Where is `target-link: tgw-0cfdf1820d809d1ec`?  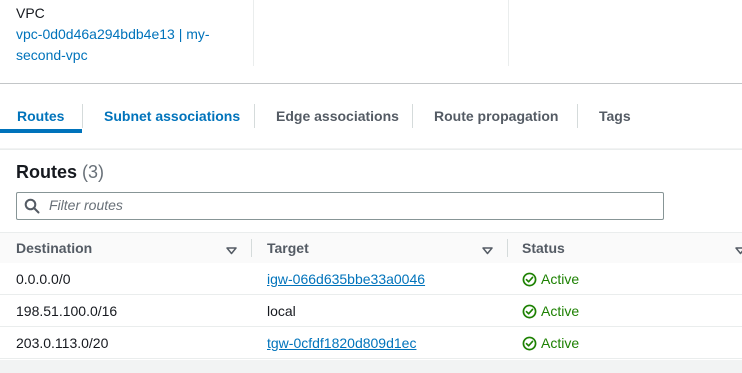 target-link: tgw-0cfdf1820d809d1ec is located at coordinates (341, 343).